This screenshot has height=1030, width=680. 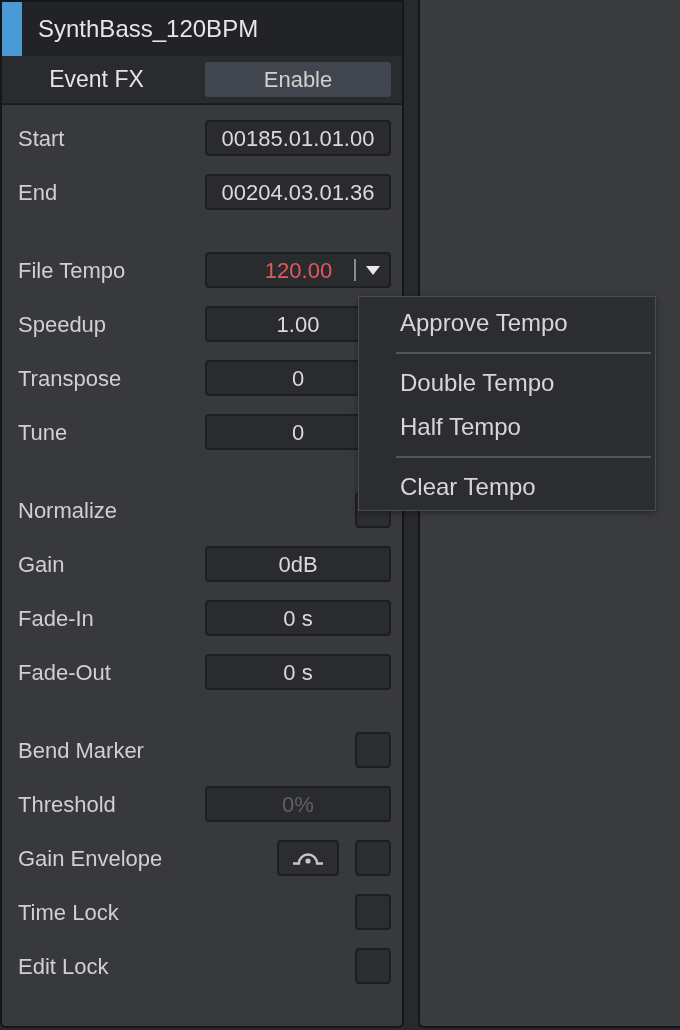 I want to click on caret-icon, so click(x=373, y=270).